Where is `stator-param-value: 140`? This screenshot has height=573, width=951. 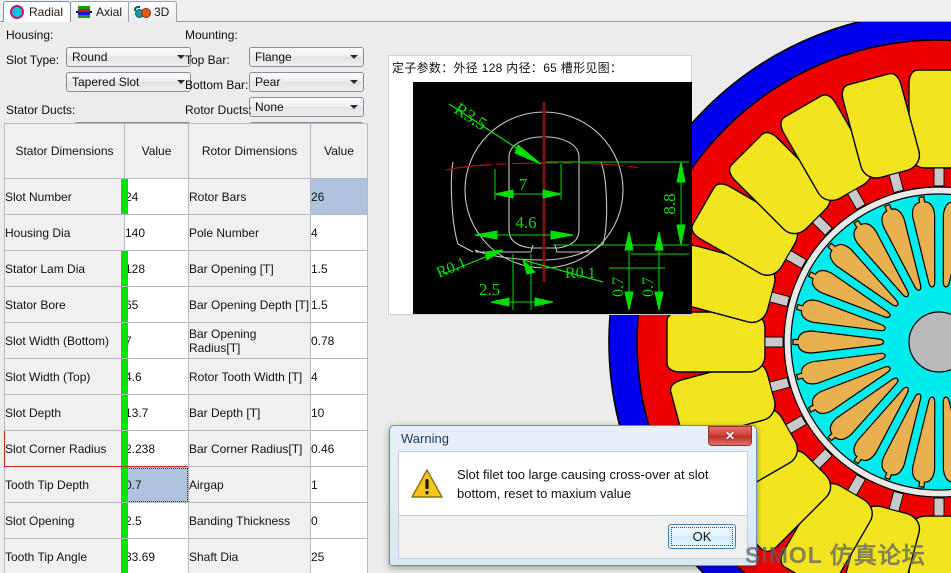 stator-param-value: 140 is located at coordinates (156, 232).